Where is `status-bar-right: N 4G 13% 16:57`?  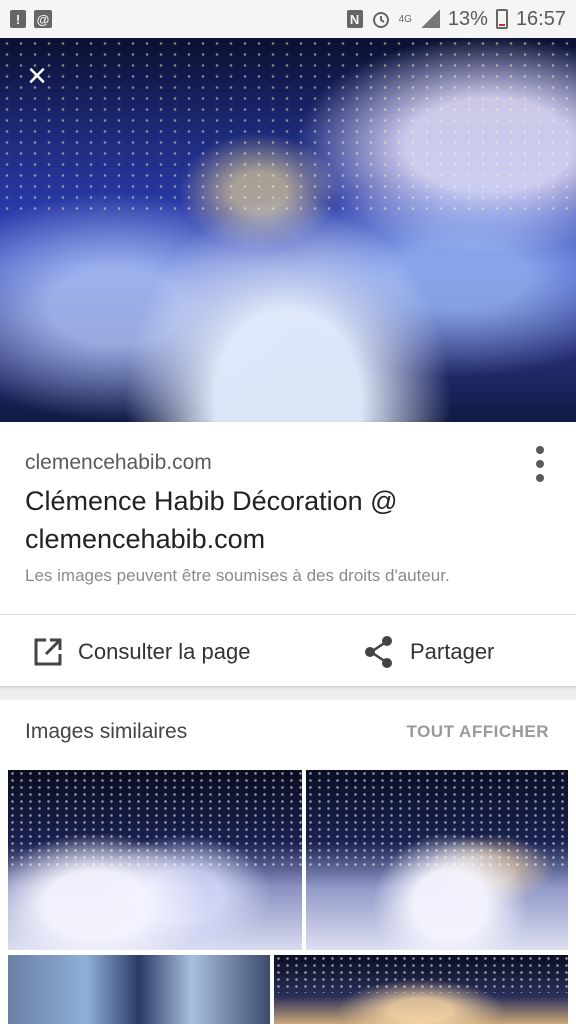
status-bar-right: N 4G 13% 16:57 is located at coordinates (456, 19).